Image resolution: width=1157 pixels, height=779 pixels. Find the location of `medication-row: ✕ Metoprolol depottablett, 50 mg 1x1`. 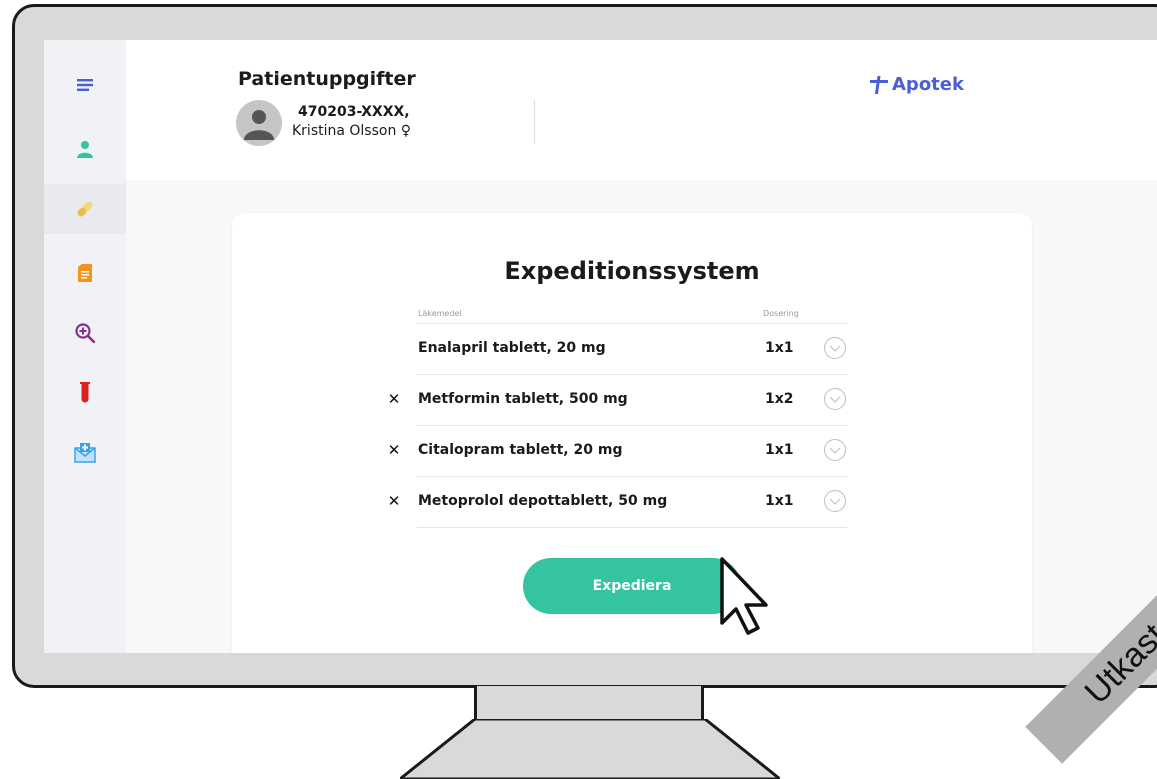

medication-row: ✕ Metoprolol depottablett, 50 mg 1x1 is located at coordinates (617, 502).